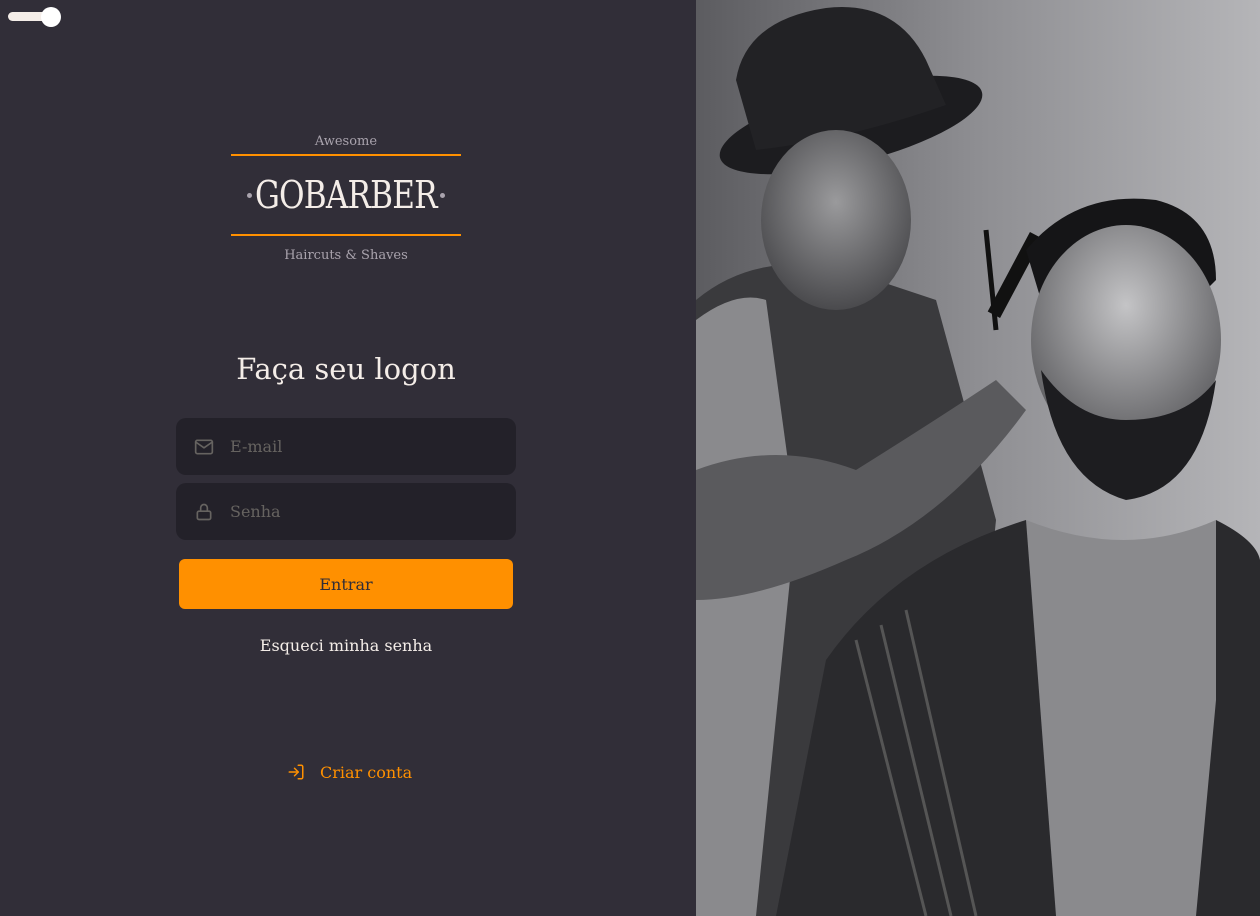  I want to click on email-input, so click(373, 446).